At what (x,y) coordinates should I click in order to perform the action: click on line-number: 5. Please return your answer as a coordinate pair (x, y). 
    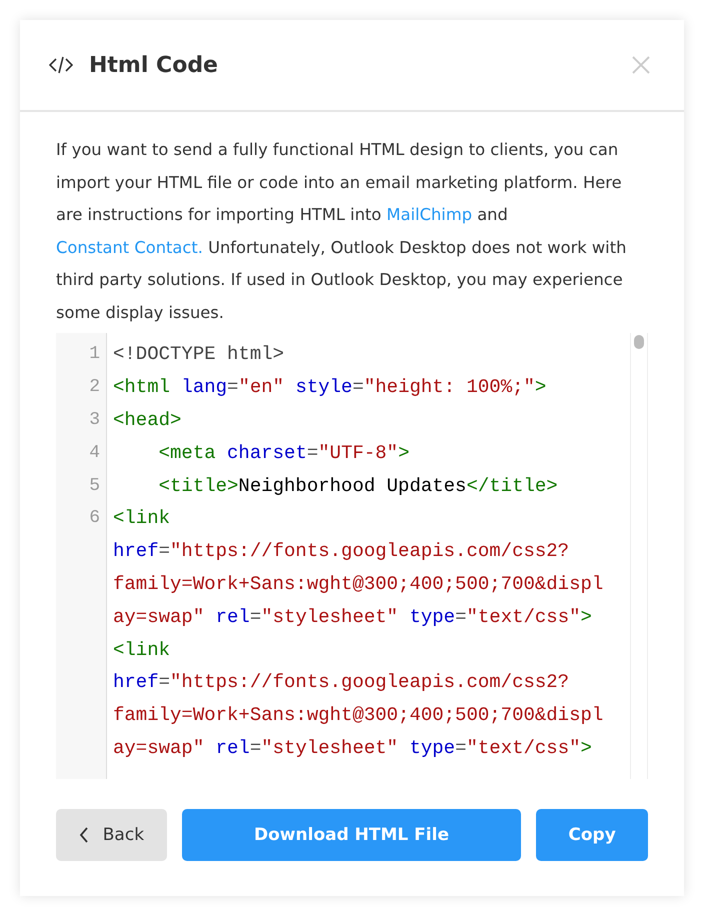
    Looking at the image, I should click on (94, 486).